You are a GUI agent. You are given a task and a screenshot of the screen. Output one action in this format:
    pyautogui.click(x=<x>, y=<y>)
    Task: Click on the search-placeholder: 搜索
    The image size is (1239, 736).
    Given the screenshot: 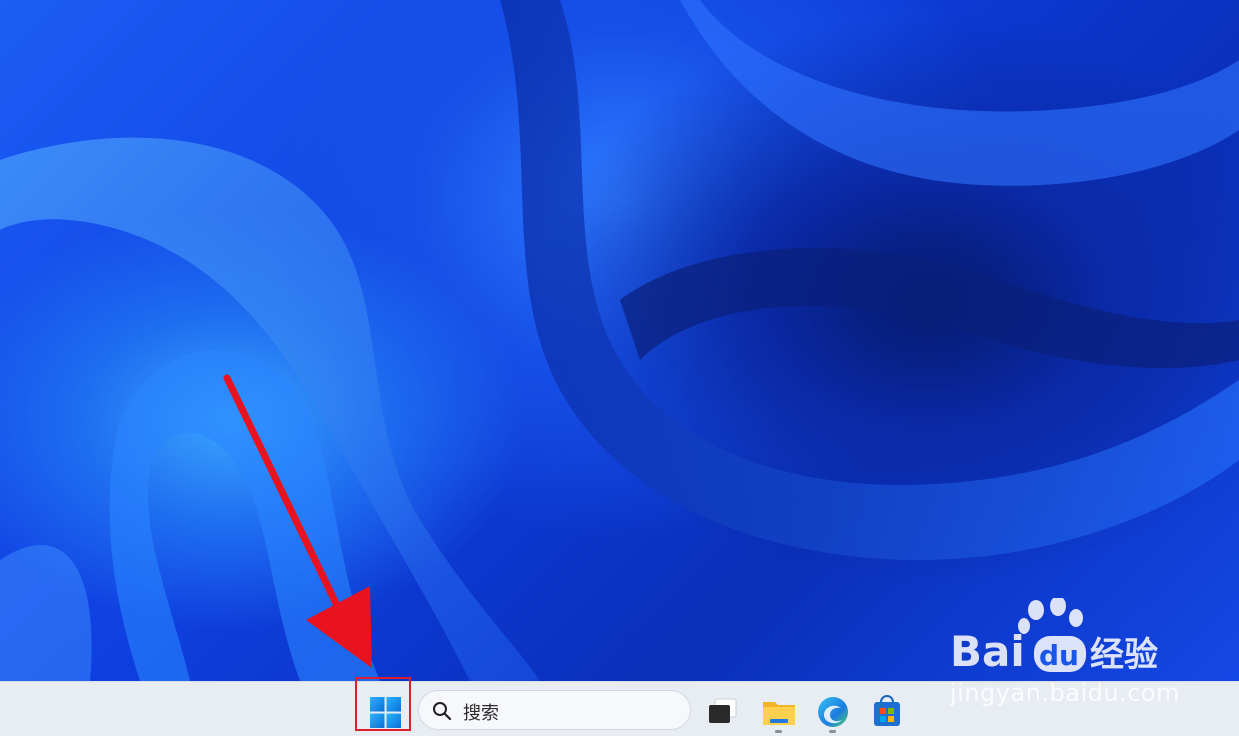 What is the action you would take?
    pyautogui.click(x=481, y=713)
    